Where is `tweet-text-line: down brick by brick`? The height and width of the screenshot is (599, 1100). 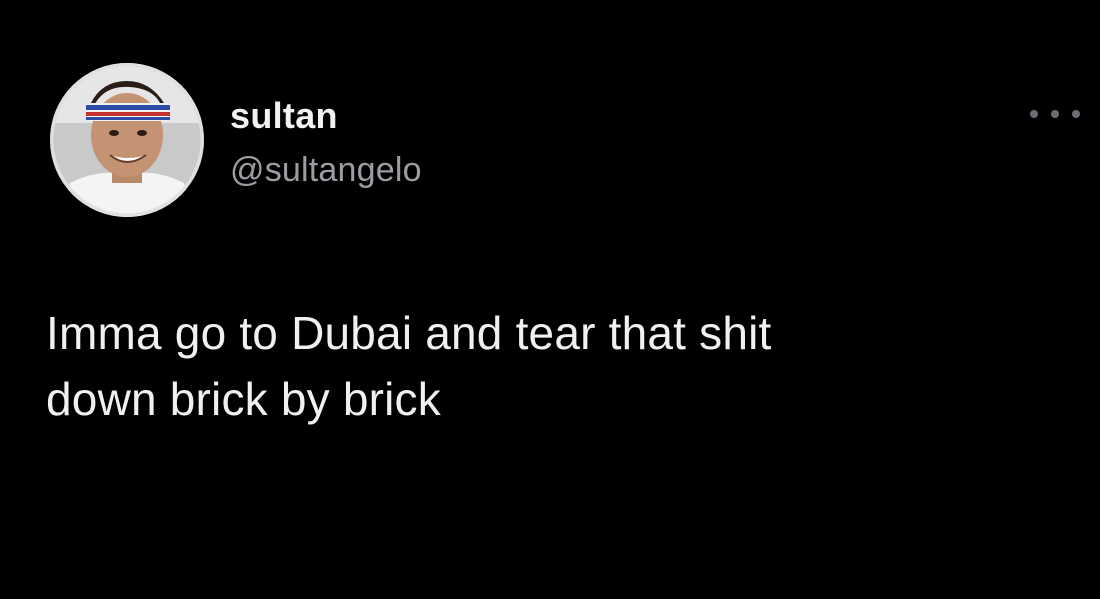
tweet-text-line: down brick by brick is located at coordinates (243, 399).